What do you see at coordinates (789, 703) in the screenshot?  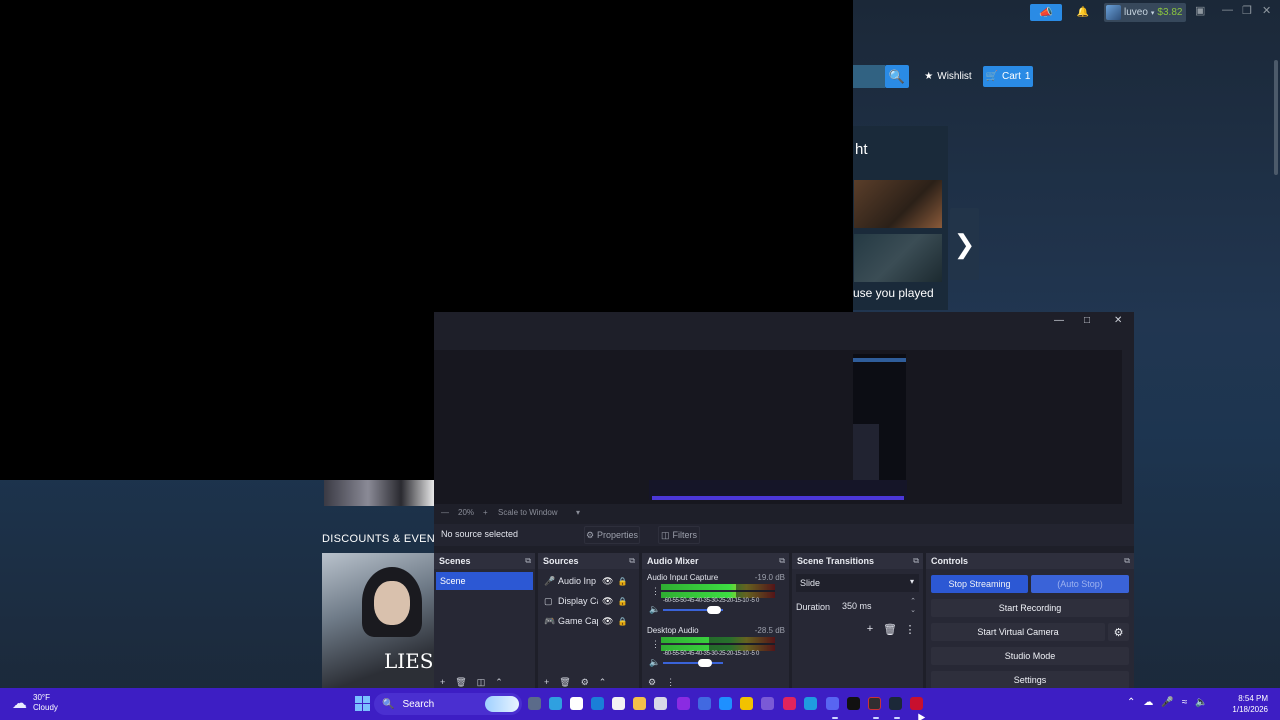 I see `tiktok-icon` at bounding box center [789, 703].